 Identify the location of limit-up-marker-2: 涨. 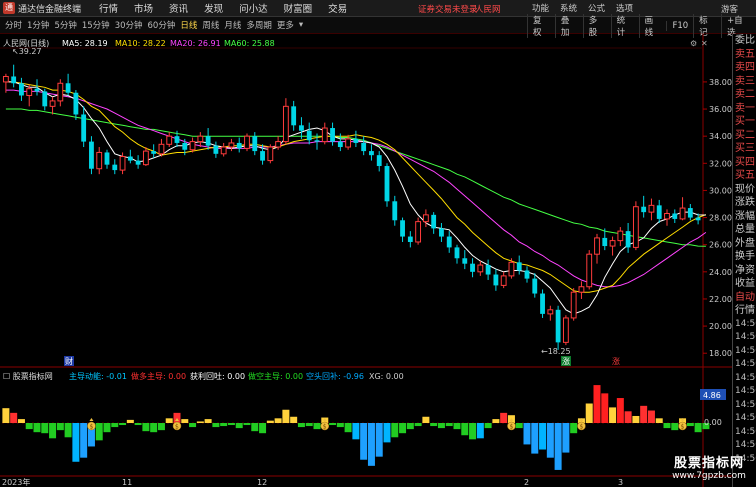
(616, 361).